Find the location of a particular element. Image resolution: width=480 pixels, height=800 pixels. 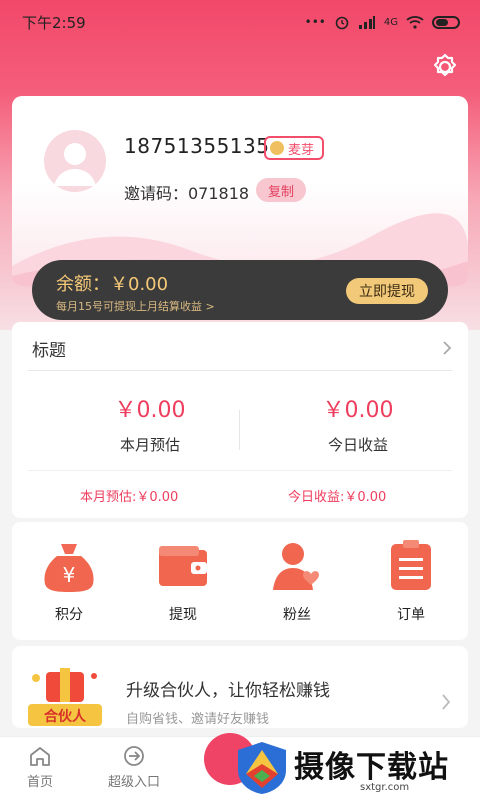

tab-home-label: 首页 is located at coordinates (39, 782).